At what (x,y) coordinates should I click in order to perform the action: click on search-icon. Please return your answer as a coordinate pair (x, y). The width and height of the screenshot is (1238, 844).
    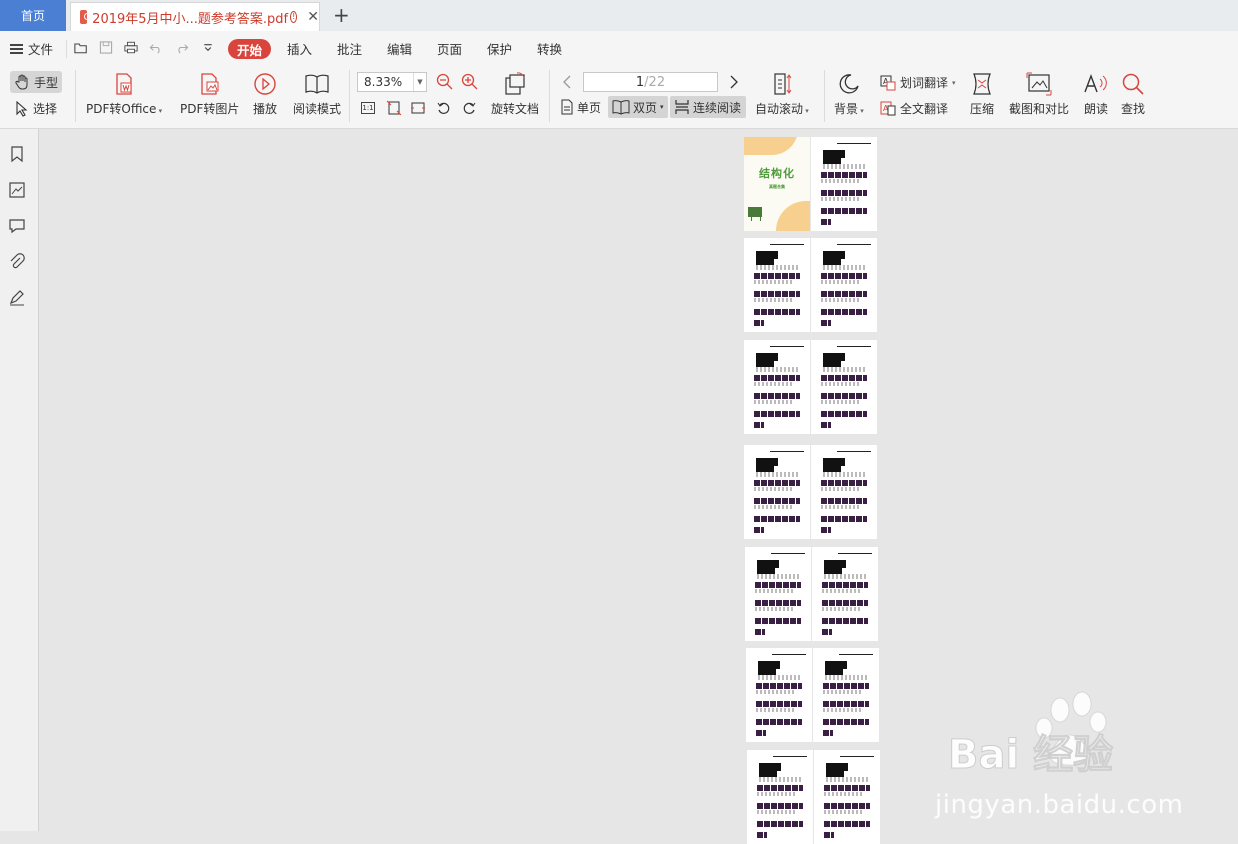
    Looking at the image, I should click on (1133, 84).